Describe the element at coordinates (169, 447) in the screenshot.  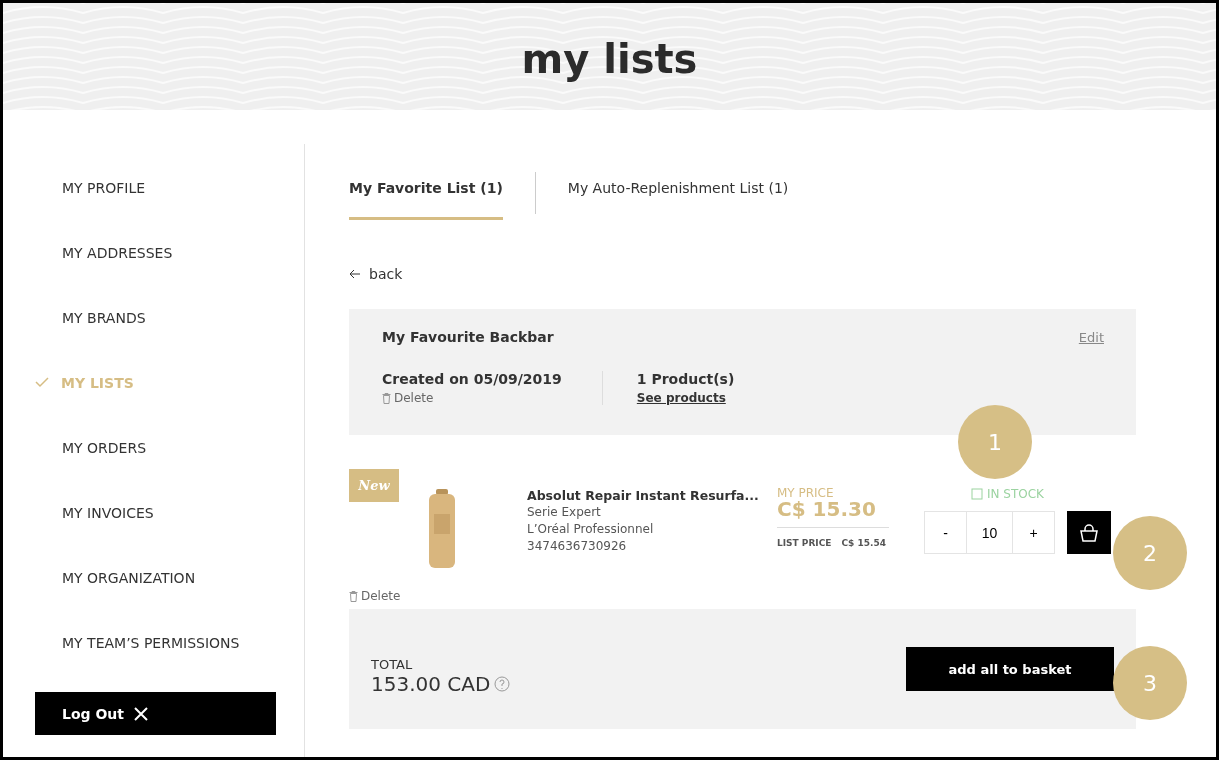
I see `sidebar-item: MY ORDERS` at that location.